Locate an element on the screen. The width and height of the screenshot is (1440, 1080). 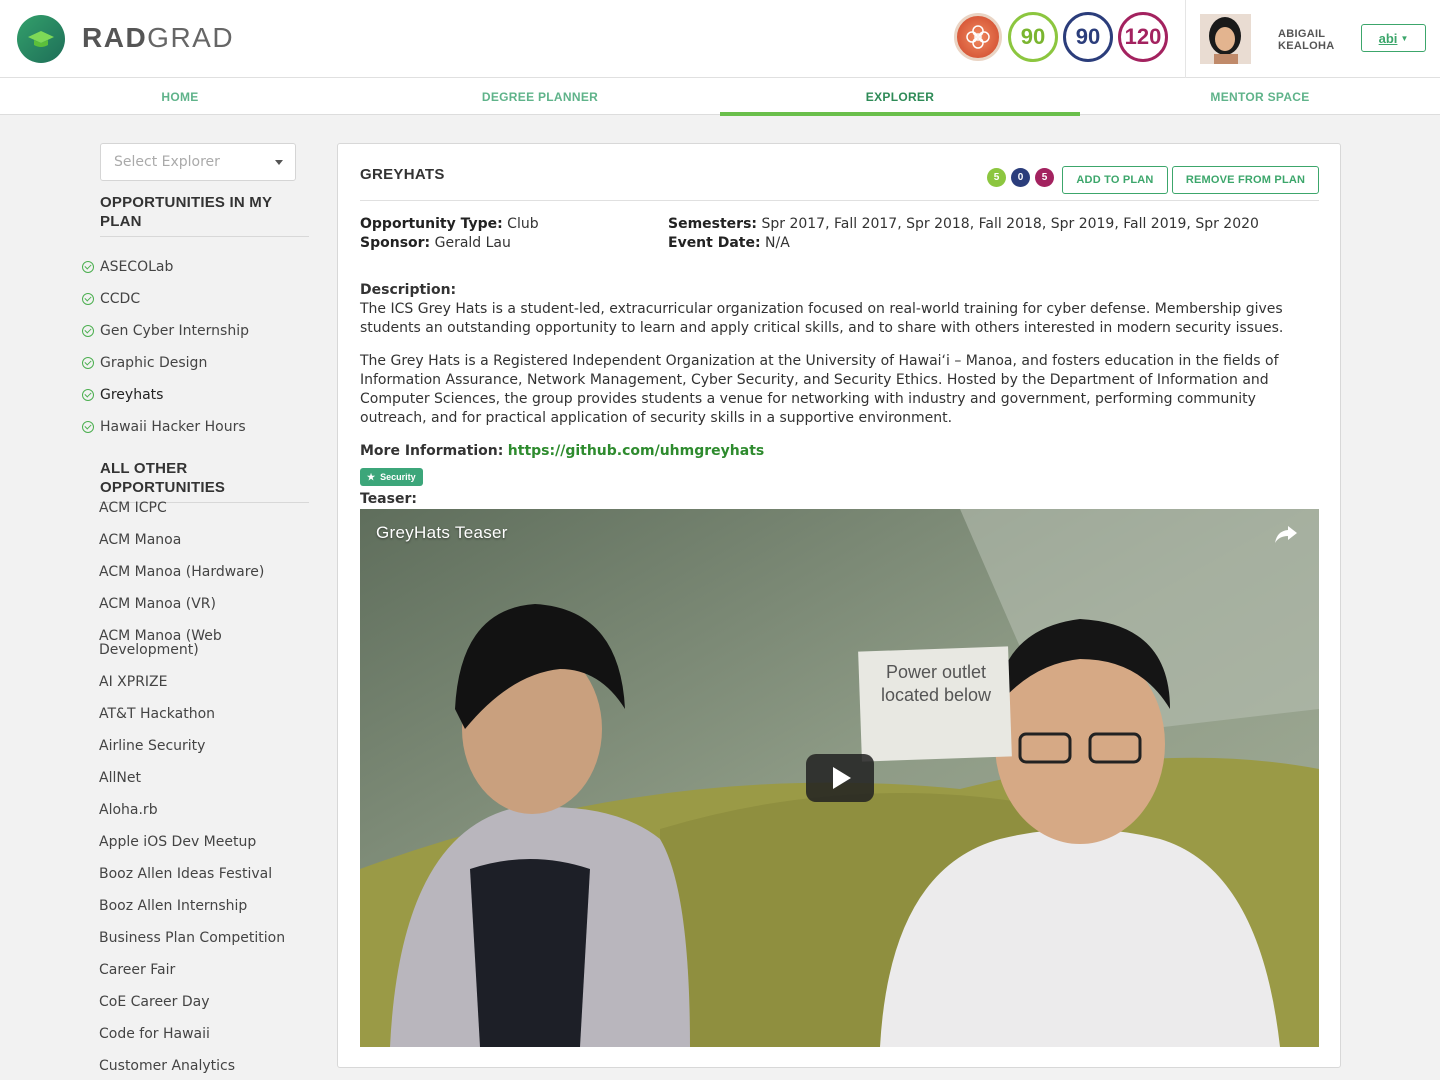
other-item: Code for Hawaii is located at coordinates (204, 1040).